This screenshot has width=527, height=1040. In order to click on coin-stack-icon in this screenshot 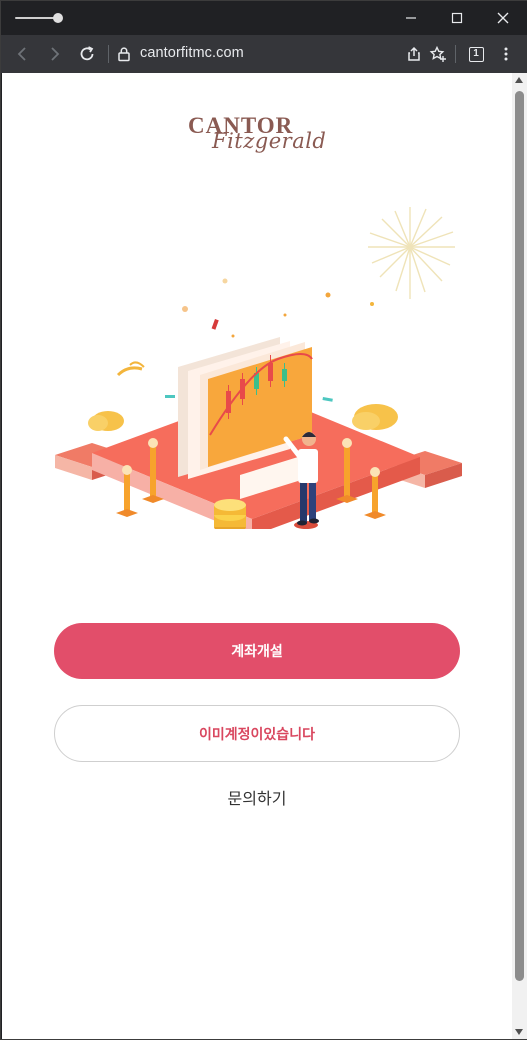, I will do `click(230, 514)`.